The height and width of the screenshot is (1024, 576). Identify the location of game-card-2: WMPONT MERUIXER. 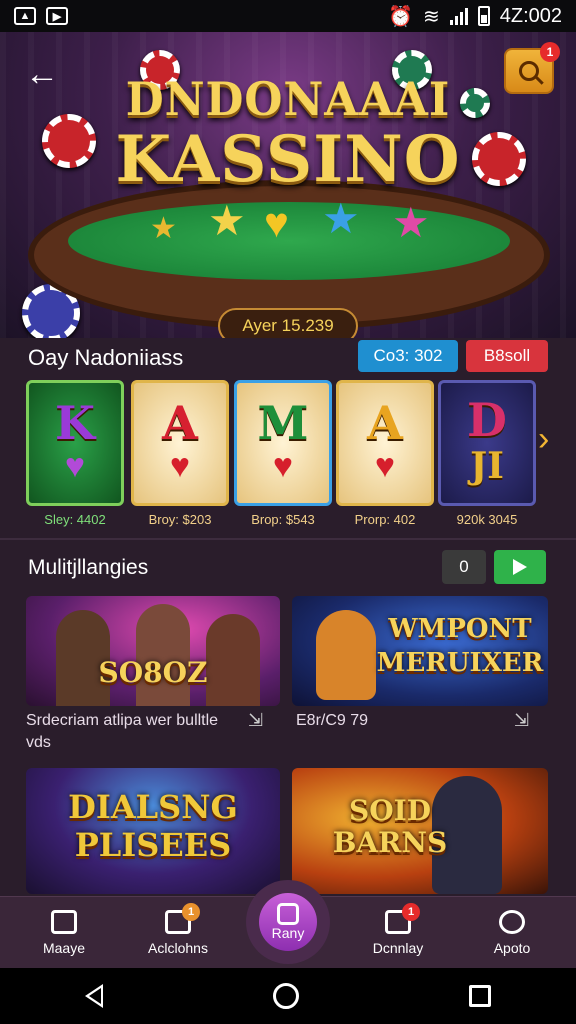
(420, 651).